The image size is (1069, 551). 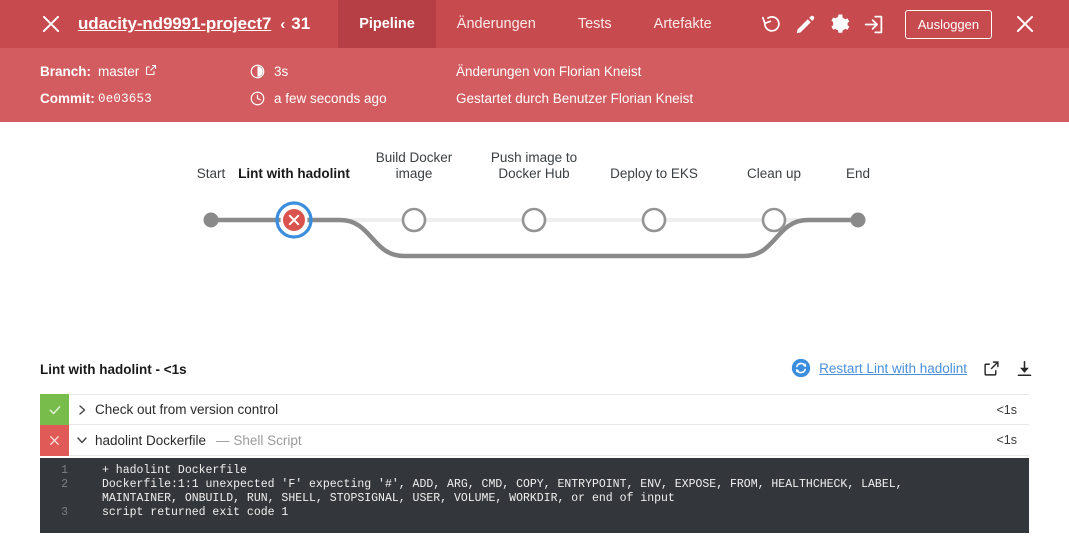 I want to click on header-tabs: Pipeline Änderungen Tests Artefakte, so click(x=535, y=24).